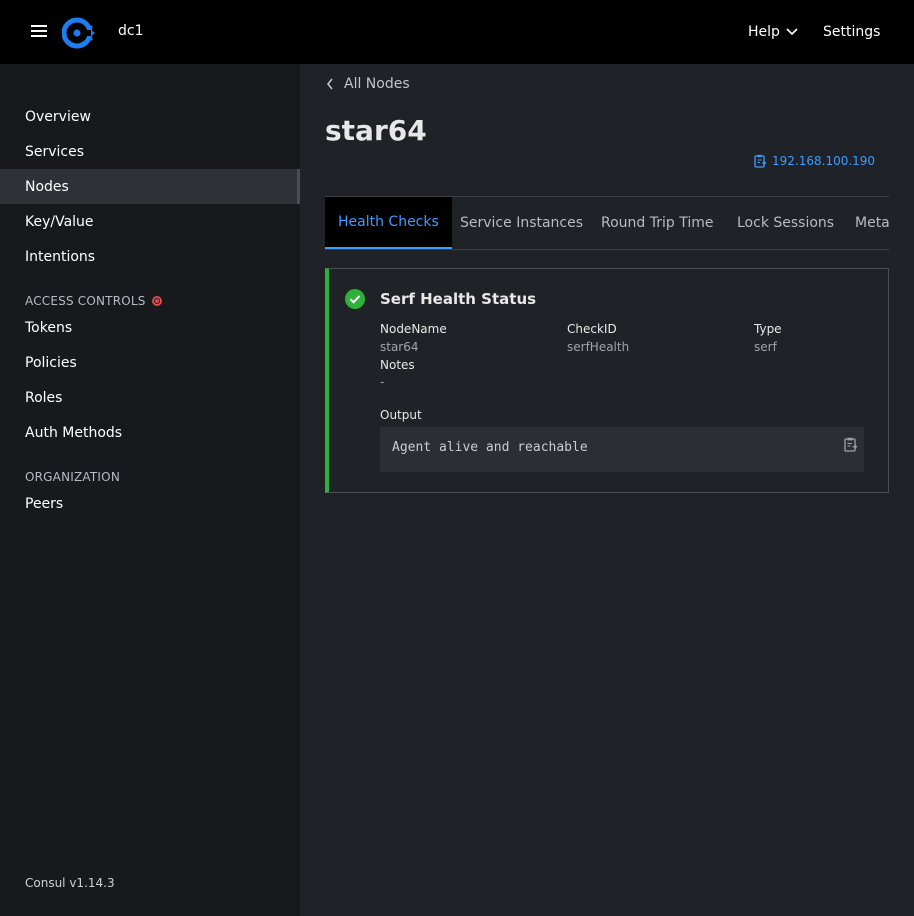 The width and height of the screenshot is (914, 916). What do you see at coordinates (851, 444) in the screenshot?
I see `copy-output-icon` at bounding box center [851, 444].